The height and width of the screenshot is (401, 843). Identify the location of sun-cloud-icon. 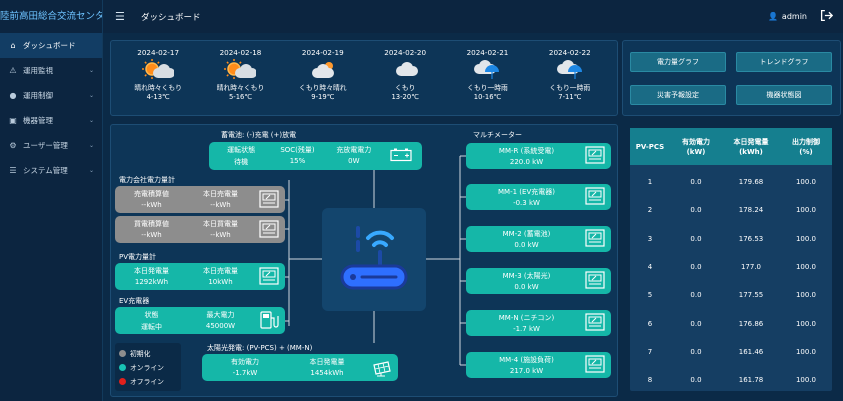
(158, 70).